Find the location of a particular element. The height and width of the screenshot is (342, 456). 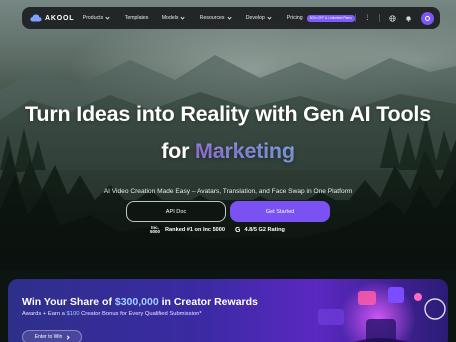

pricing-promo-badge: 50% OFF & Unlimited Plans is located at coordinates (330, 18).